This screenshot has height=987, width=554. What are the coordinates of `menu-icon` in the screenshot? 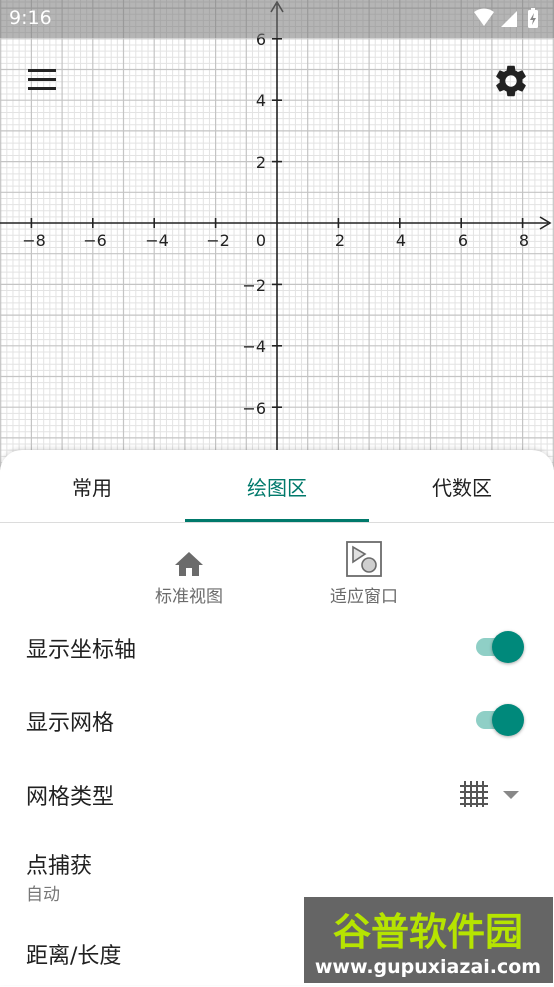 It's located at (42, 79).